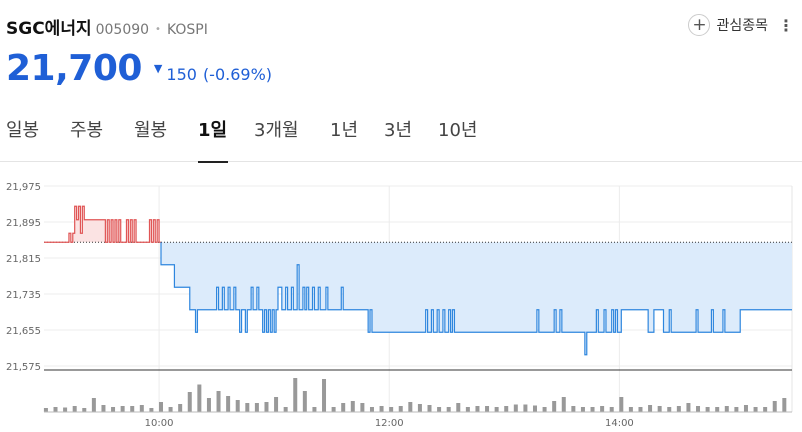 This screenshot has width=802, height=432. Describe the element at coordinates (23, 367) in the screenshot. I see `y-tick-label: 21,575` at that location.